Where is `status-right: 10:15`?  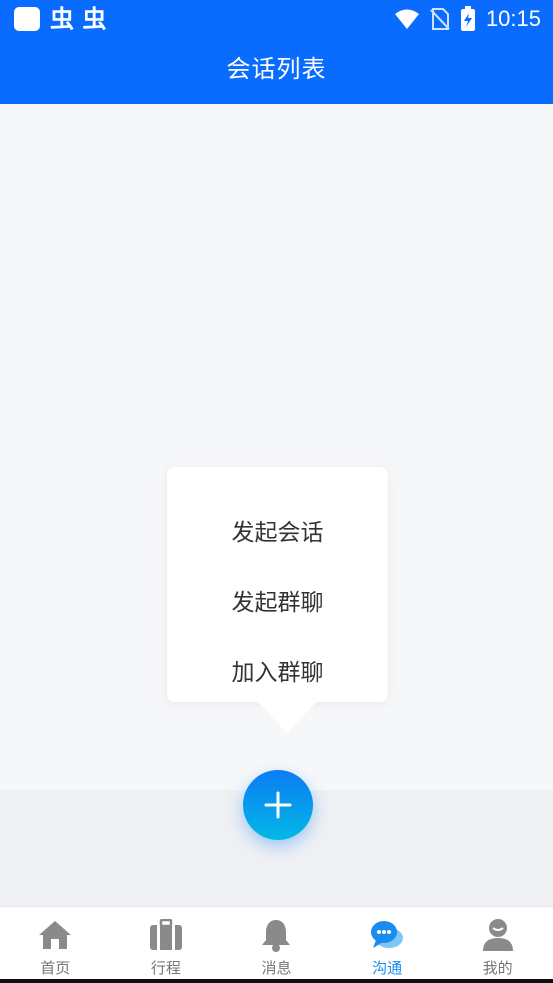
status-right: 10:15 is located at coordinates (467, 19).